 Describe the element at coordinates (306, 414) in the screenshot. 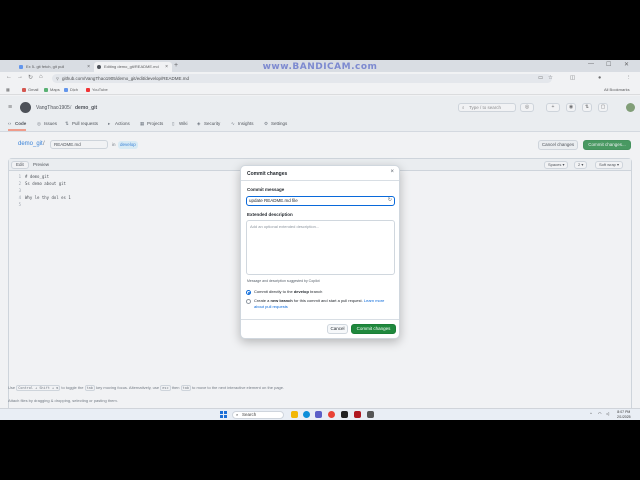

I see `edge-icon` at that location.